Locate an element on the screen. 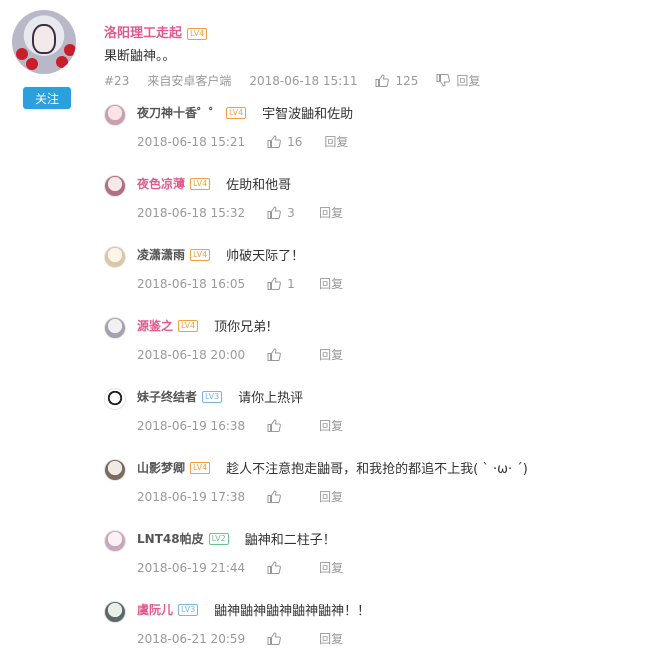 The width and height of the screenshot is (655, 657). thumbs-down-icon is located at coordinates (443, 80).